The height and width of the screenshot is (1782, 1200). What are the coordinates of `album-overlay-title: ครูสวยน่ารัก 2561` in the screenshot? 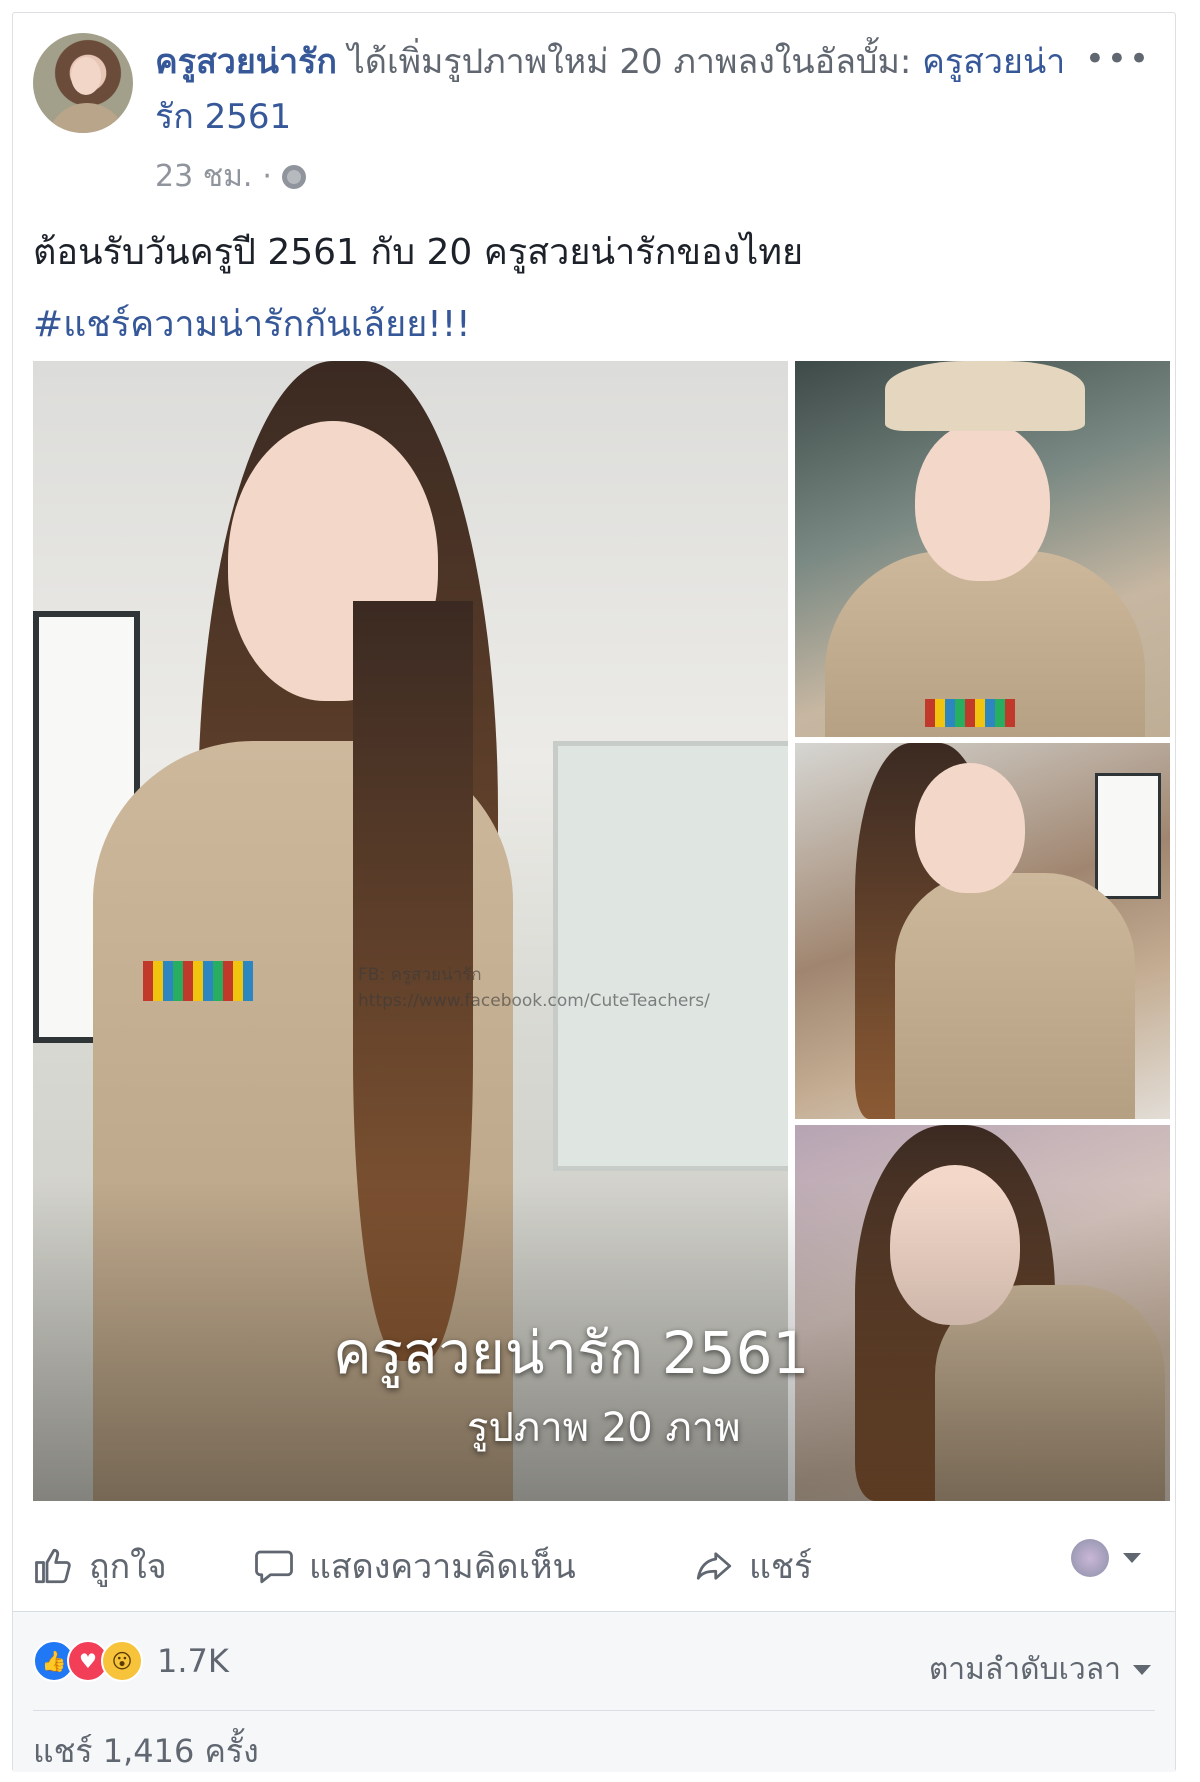 It's located at (571, 1352).